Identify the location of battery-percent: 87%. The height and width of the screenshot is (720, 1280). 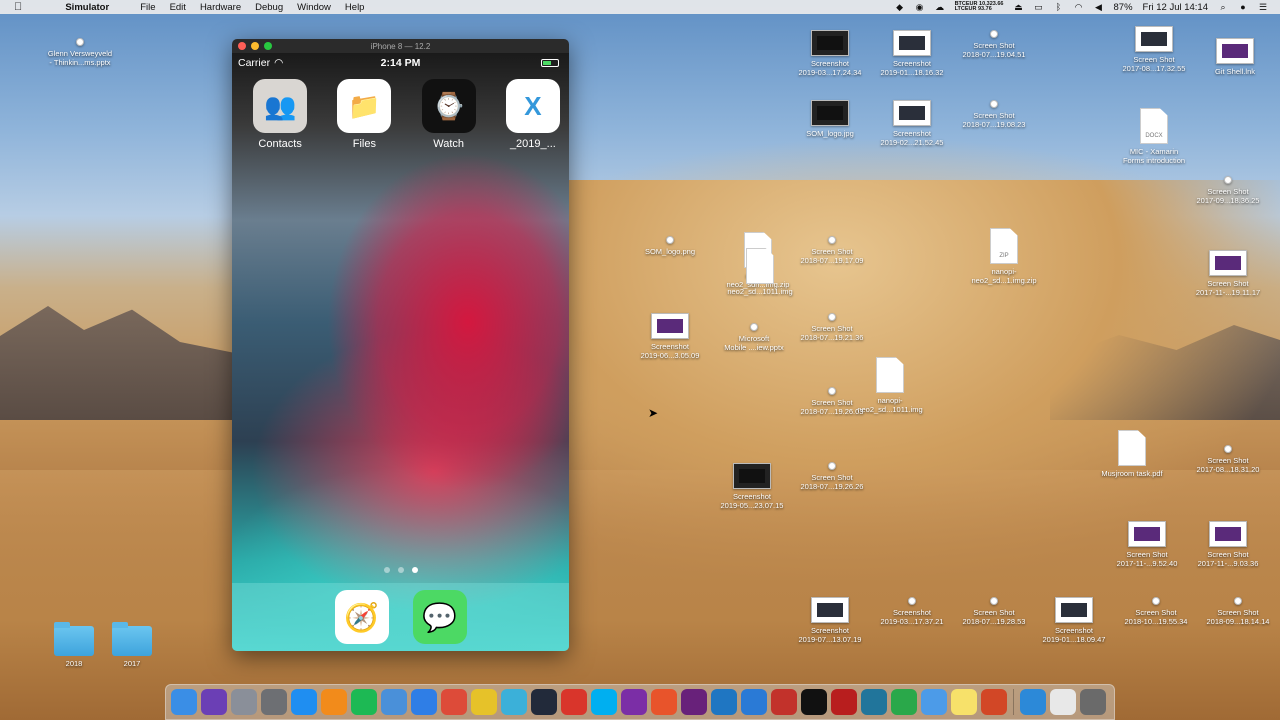
(1123, 7).